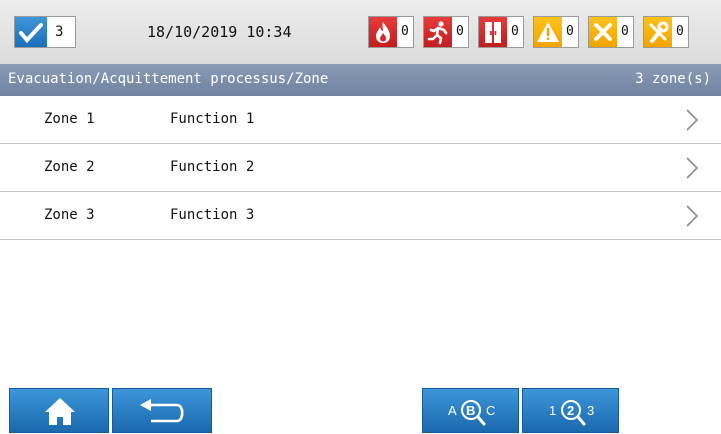  What do you see at coordinates (360, 216) in the screenshot?
I see `zone-row: Zone 3 Function 3` at bounding box center [360, 216].